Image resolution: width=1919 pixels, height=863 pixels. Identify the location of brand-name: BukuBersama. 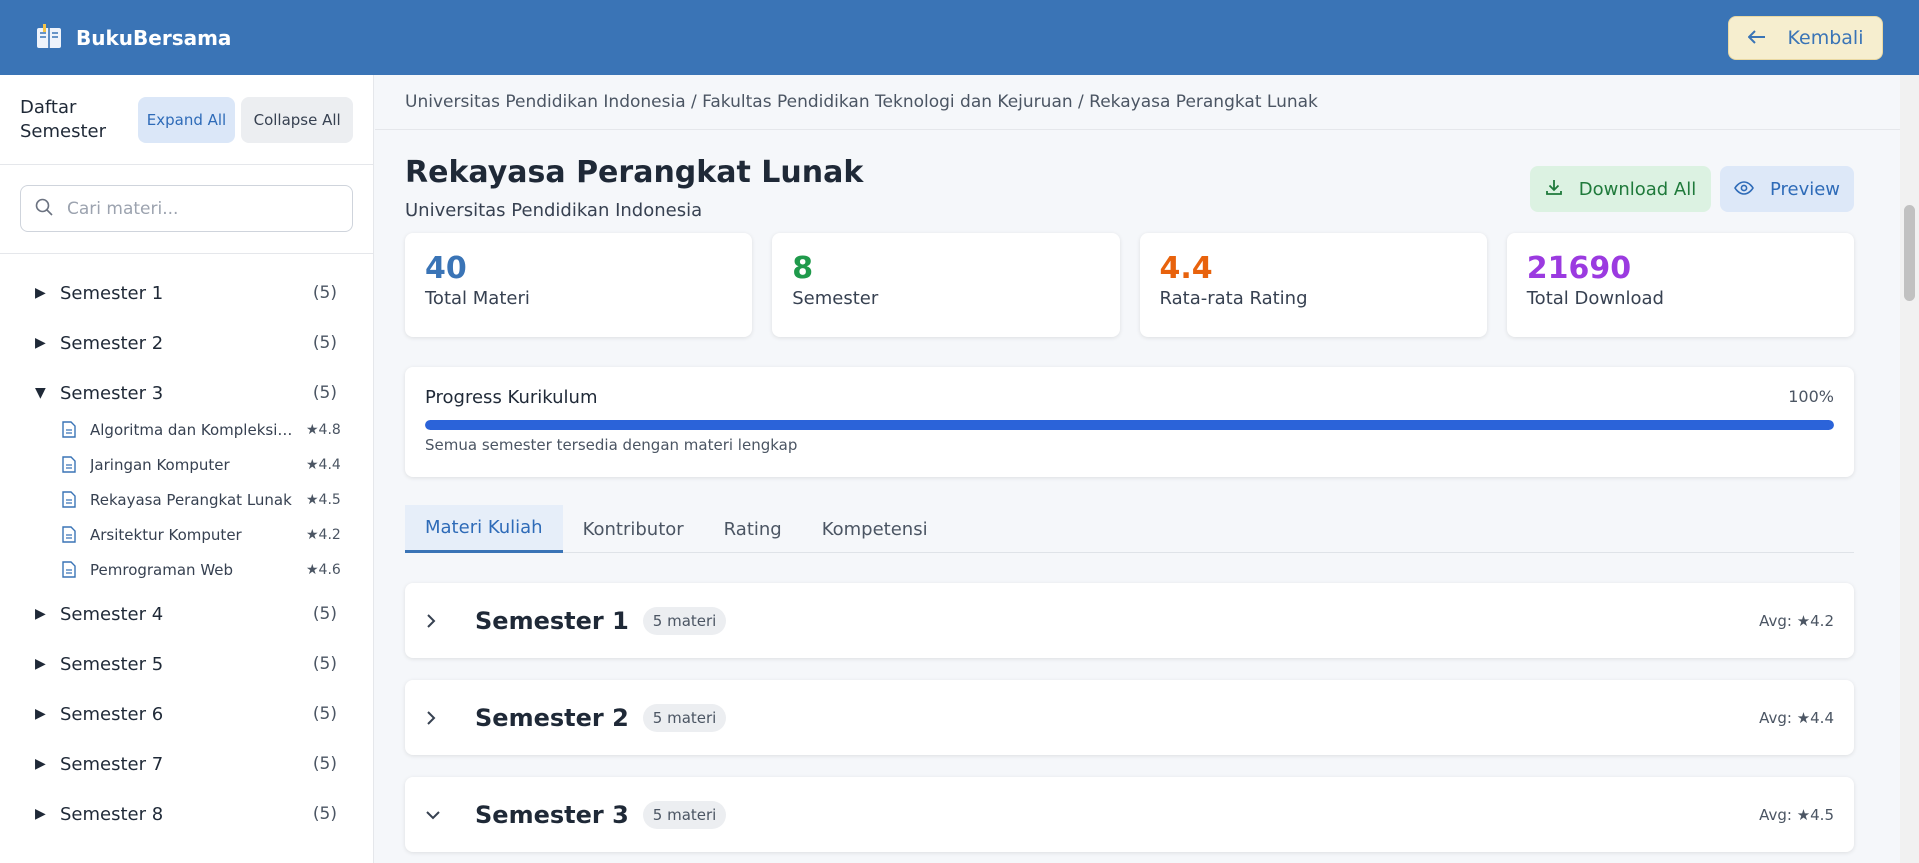
(154, 37).